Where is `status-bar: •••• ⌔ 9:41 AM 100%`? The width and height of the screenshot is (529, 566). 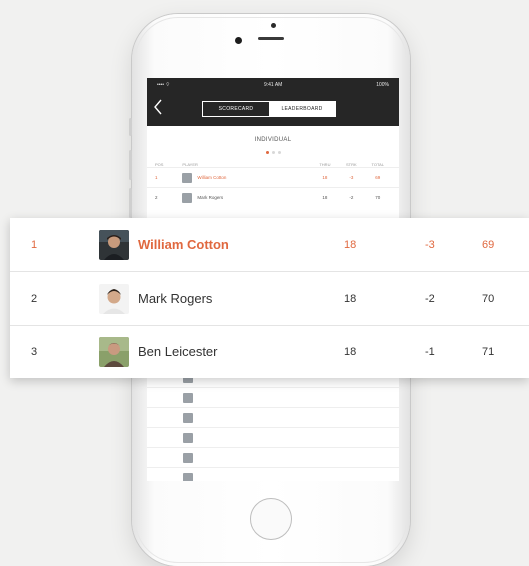 status-bar: •••• ⌔ 9:41 AM 100% is located at coordinates (273, 85).